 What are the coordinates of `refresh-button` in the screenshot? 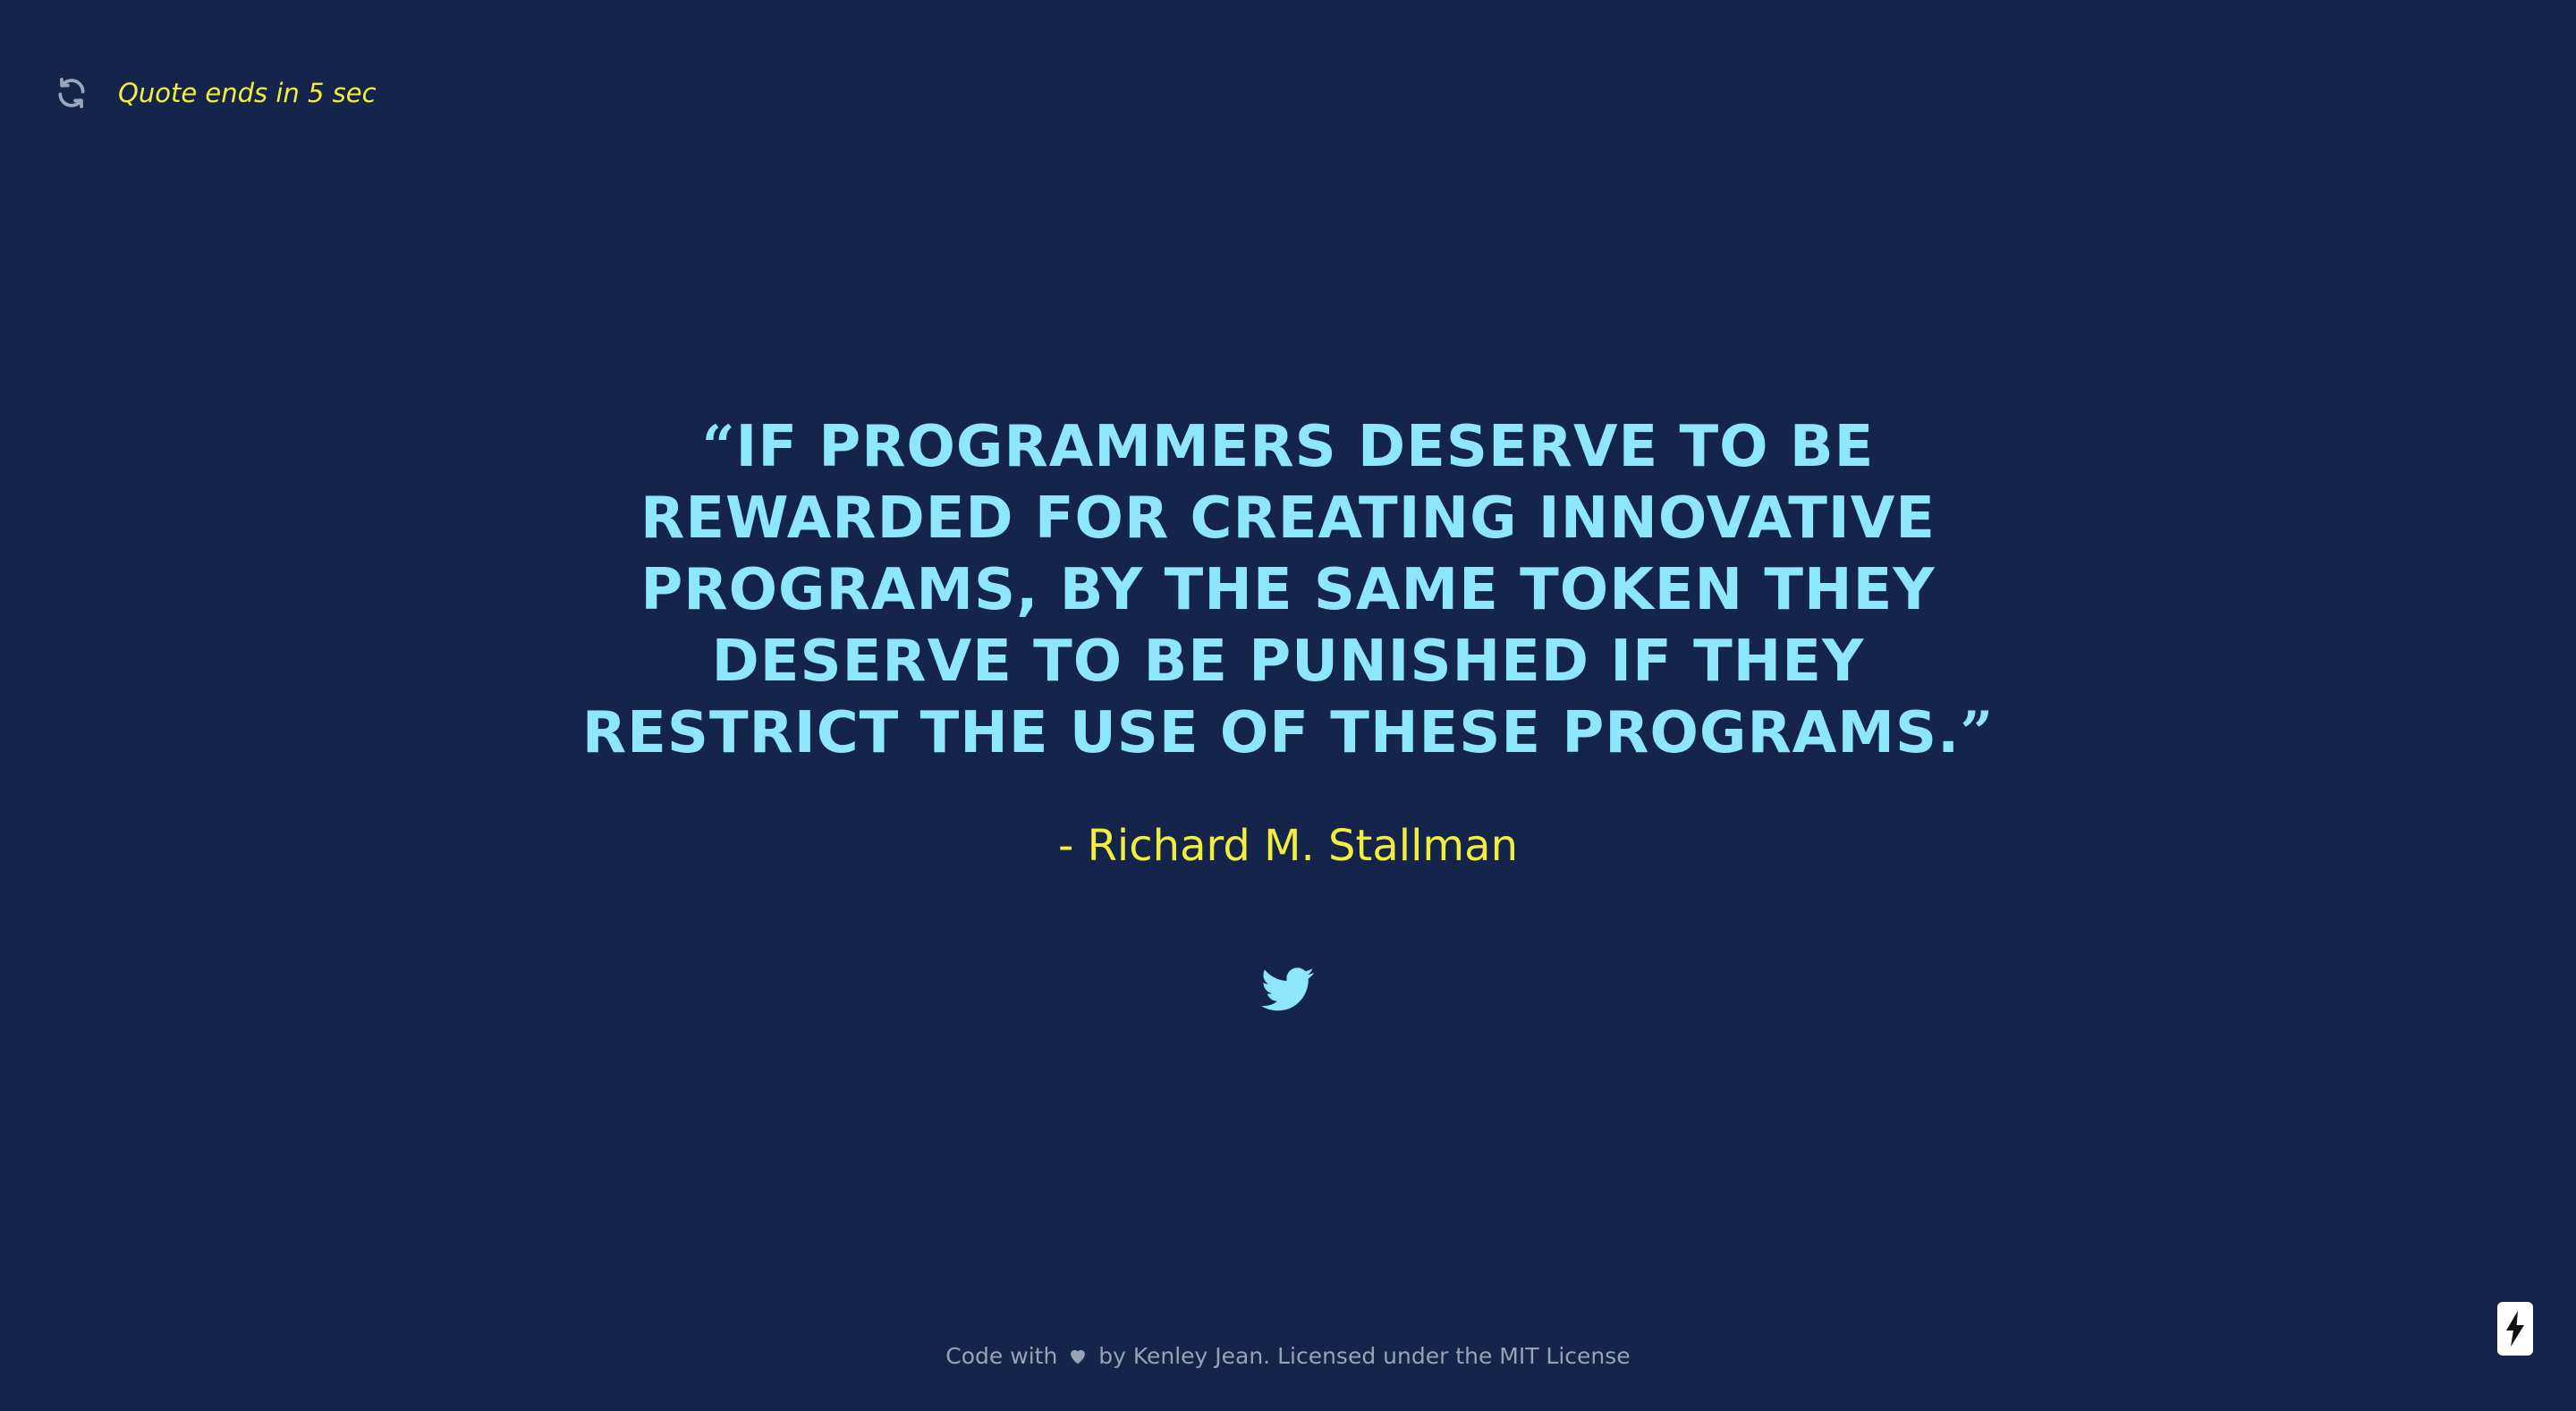 It's located at (71, 93).